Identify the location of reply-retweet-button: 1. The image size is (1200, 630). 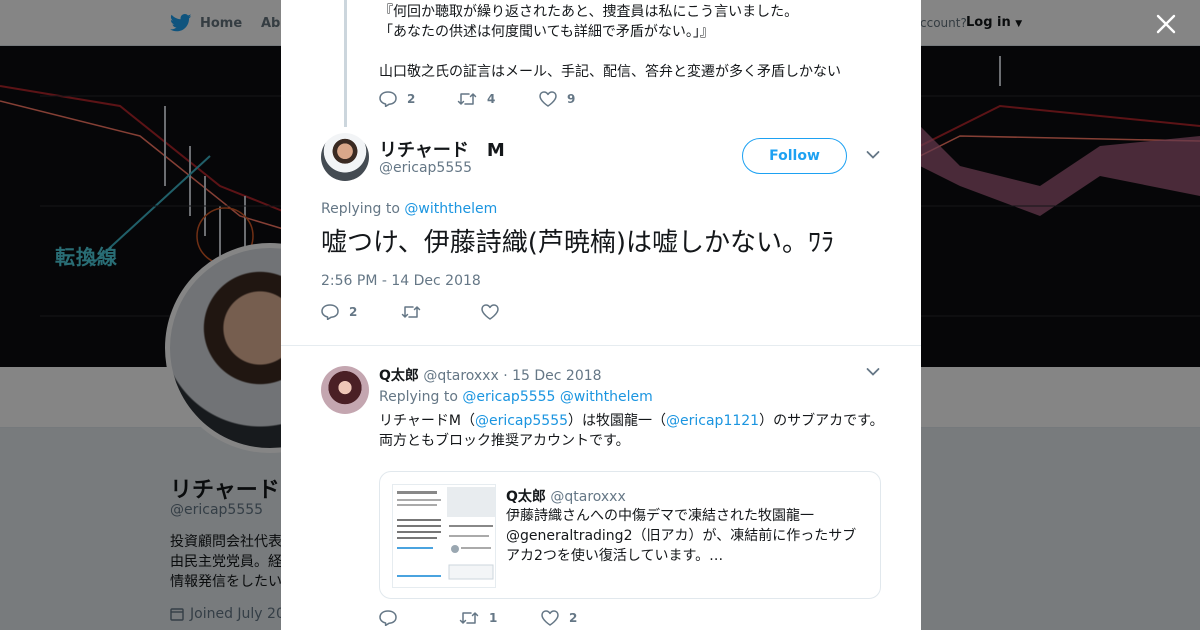
(500, 618).